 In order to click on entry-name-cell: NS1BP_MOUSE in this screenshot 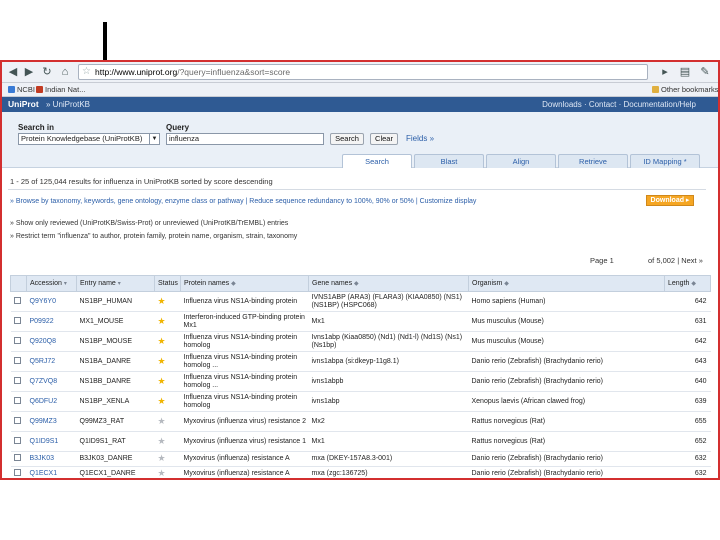, I will do `click(115, 341)`.